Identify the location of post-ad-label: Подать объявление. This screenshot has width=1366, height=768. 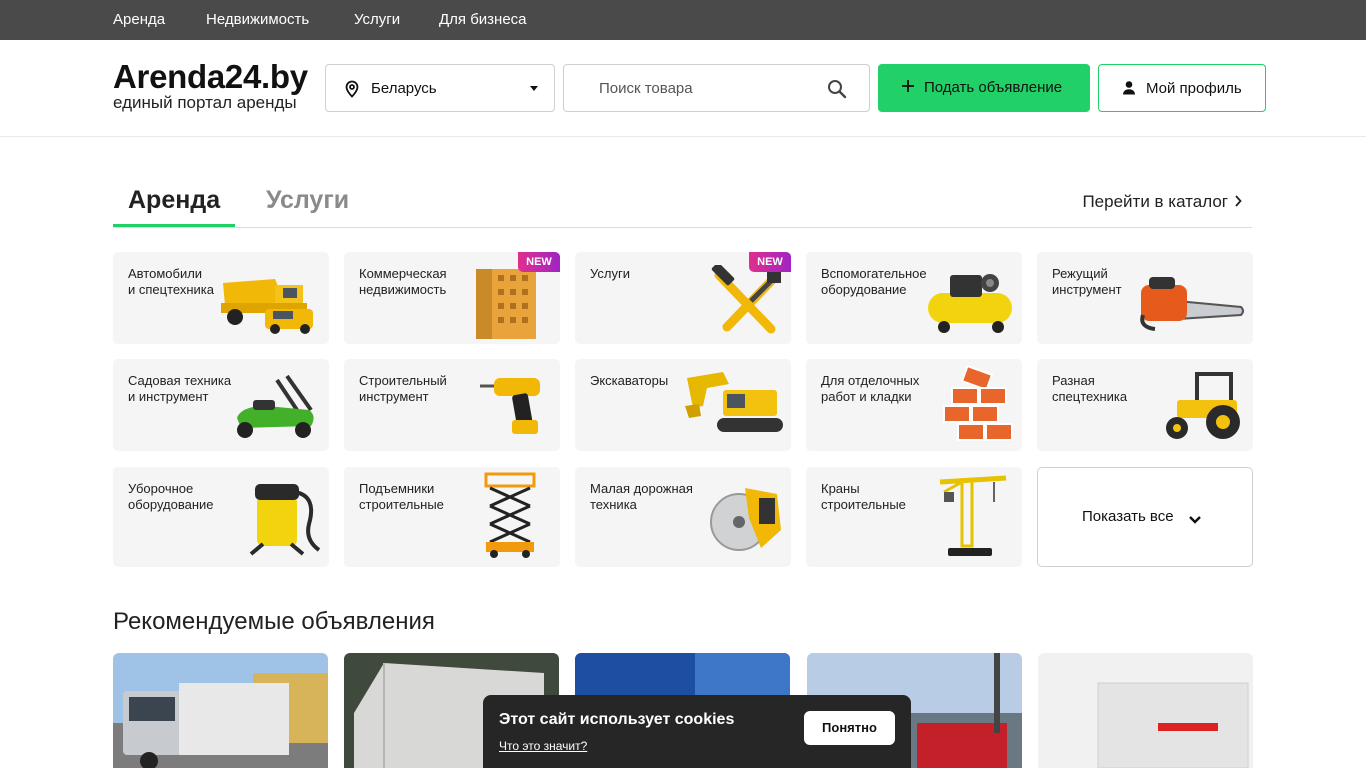
(993, 87).